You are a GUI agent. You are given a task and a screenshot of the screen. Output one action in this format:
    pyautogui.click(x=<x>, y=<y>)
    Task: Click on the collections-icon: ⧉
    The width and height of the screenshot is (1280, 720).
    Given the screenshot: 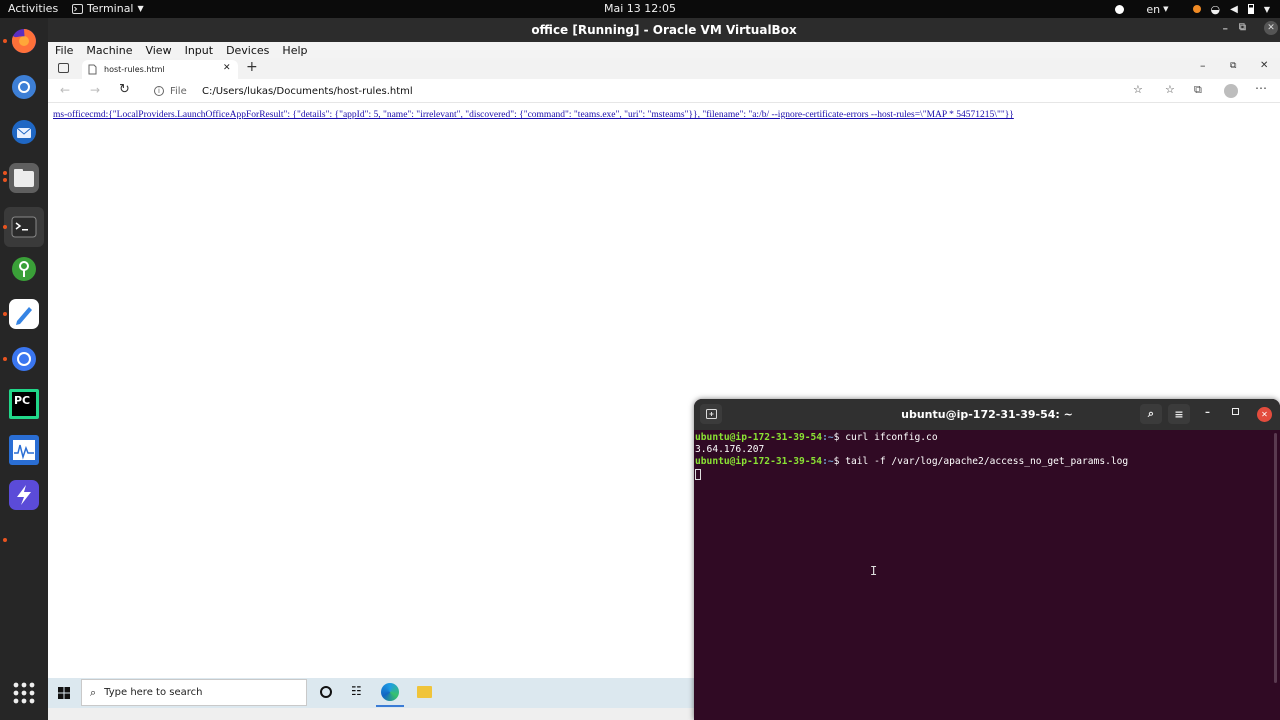 What is the action you would take?
    pyautogui.click(x=1198, y=90)
    